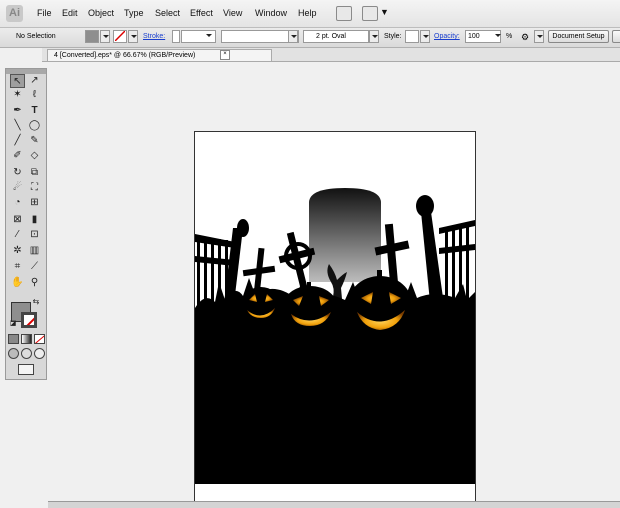 Image resolution: width=620 pixels, height=508 pixels. What do you see at coordinates (167, 13) in the screenshot?
I see `menu-select: Select` at bounding box center [167, 13].